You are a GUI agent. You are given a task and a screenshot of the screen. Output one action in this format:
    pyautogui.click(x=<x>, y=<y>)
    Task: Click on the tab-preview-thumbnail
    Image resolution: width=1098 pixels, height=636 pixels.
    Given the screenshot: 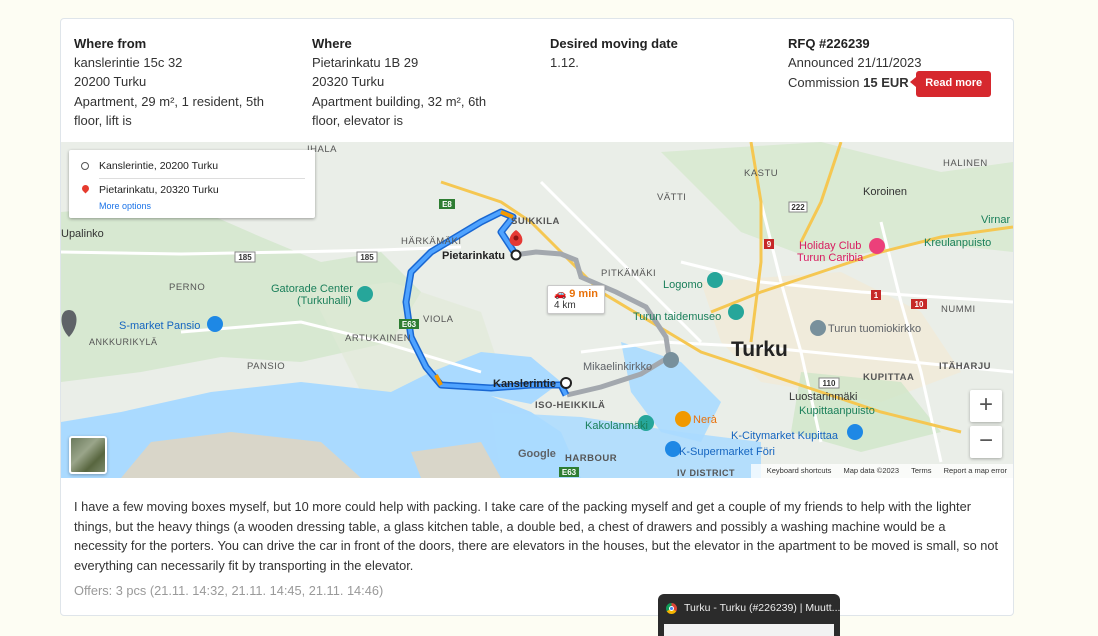 What is the action you would take?
    pyautogui.click(x=749, y=630)
    